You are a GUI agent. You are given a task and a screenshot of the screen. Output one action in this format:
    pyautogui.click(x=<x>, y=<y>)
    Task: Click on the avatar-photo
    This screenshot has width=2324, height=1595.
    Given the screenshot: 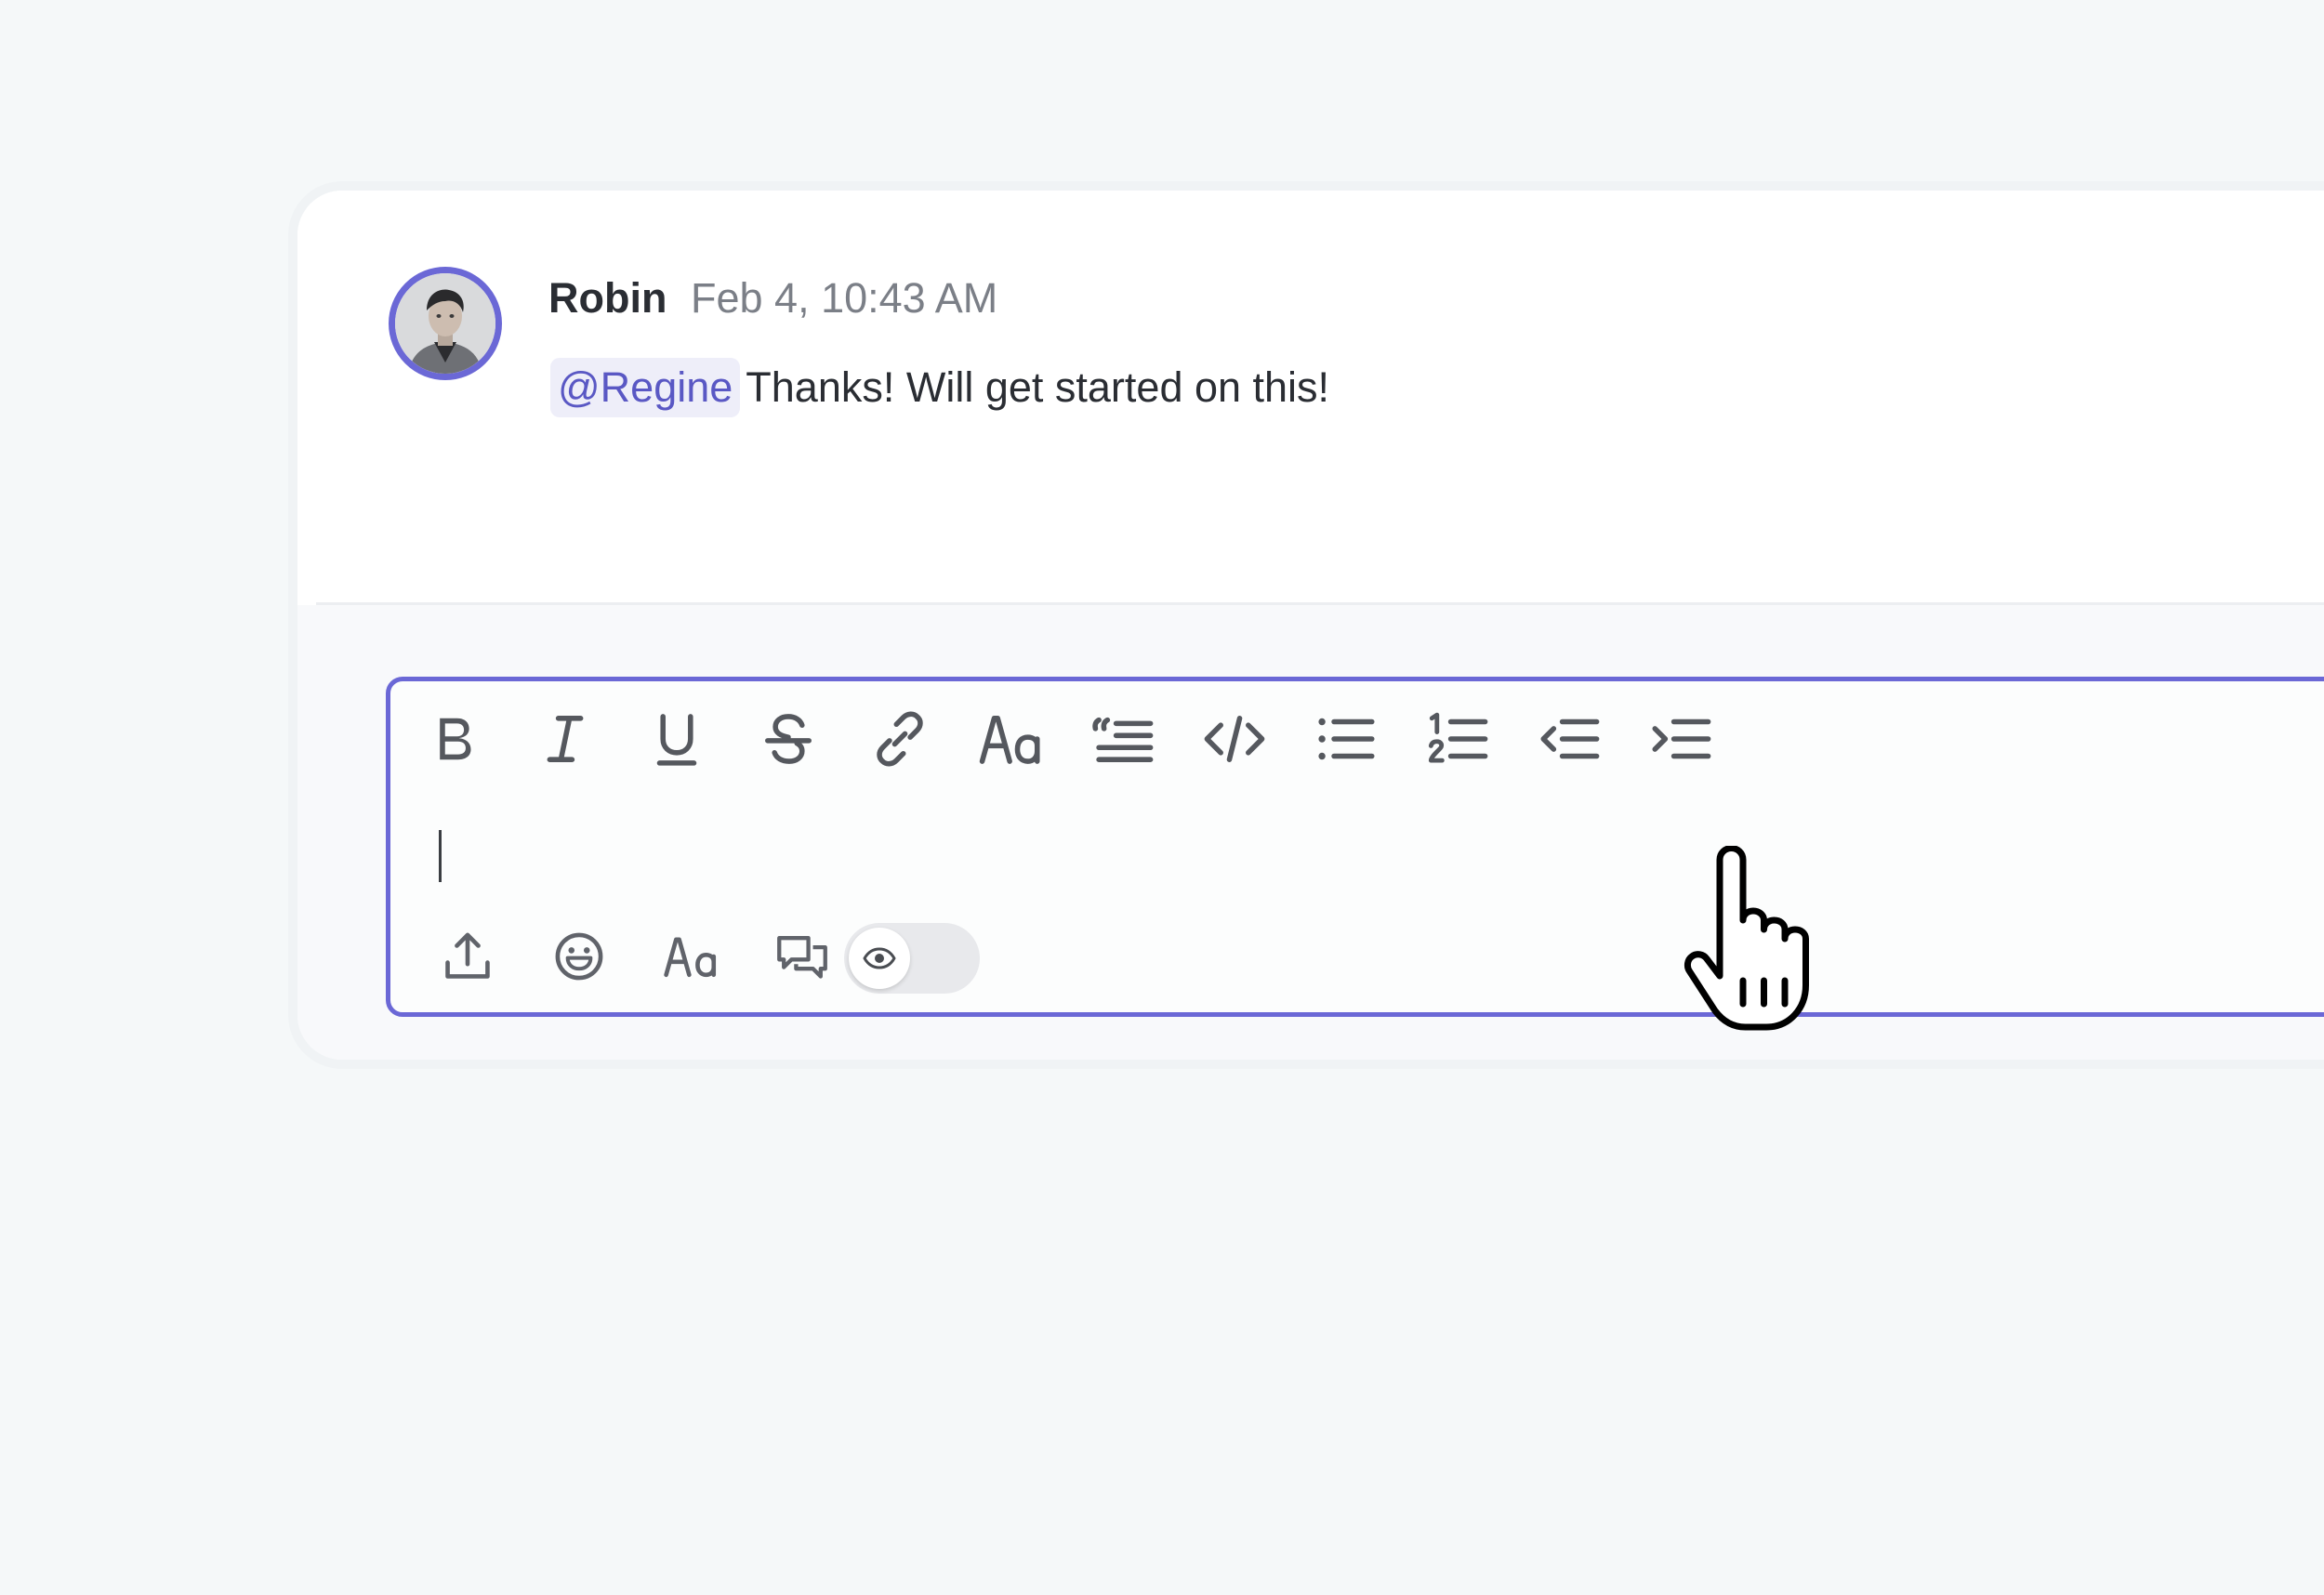 What is the action you would take?
    pyautogui.click(x=445, y=323)
    